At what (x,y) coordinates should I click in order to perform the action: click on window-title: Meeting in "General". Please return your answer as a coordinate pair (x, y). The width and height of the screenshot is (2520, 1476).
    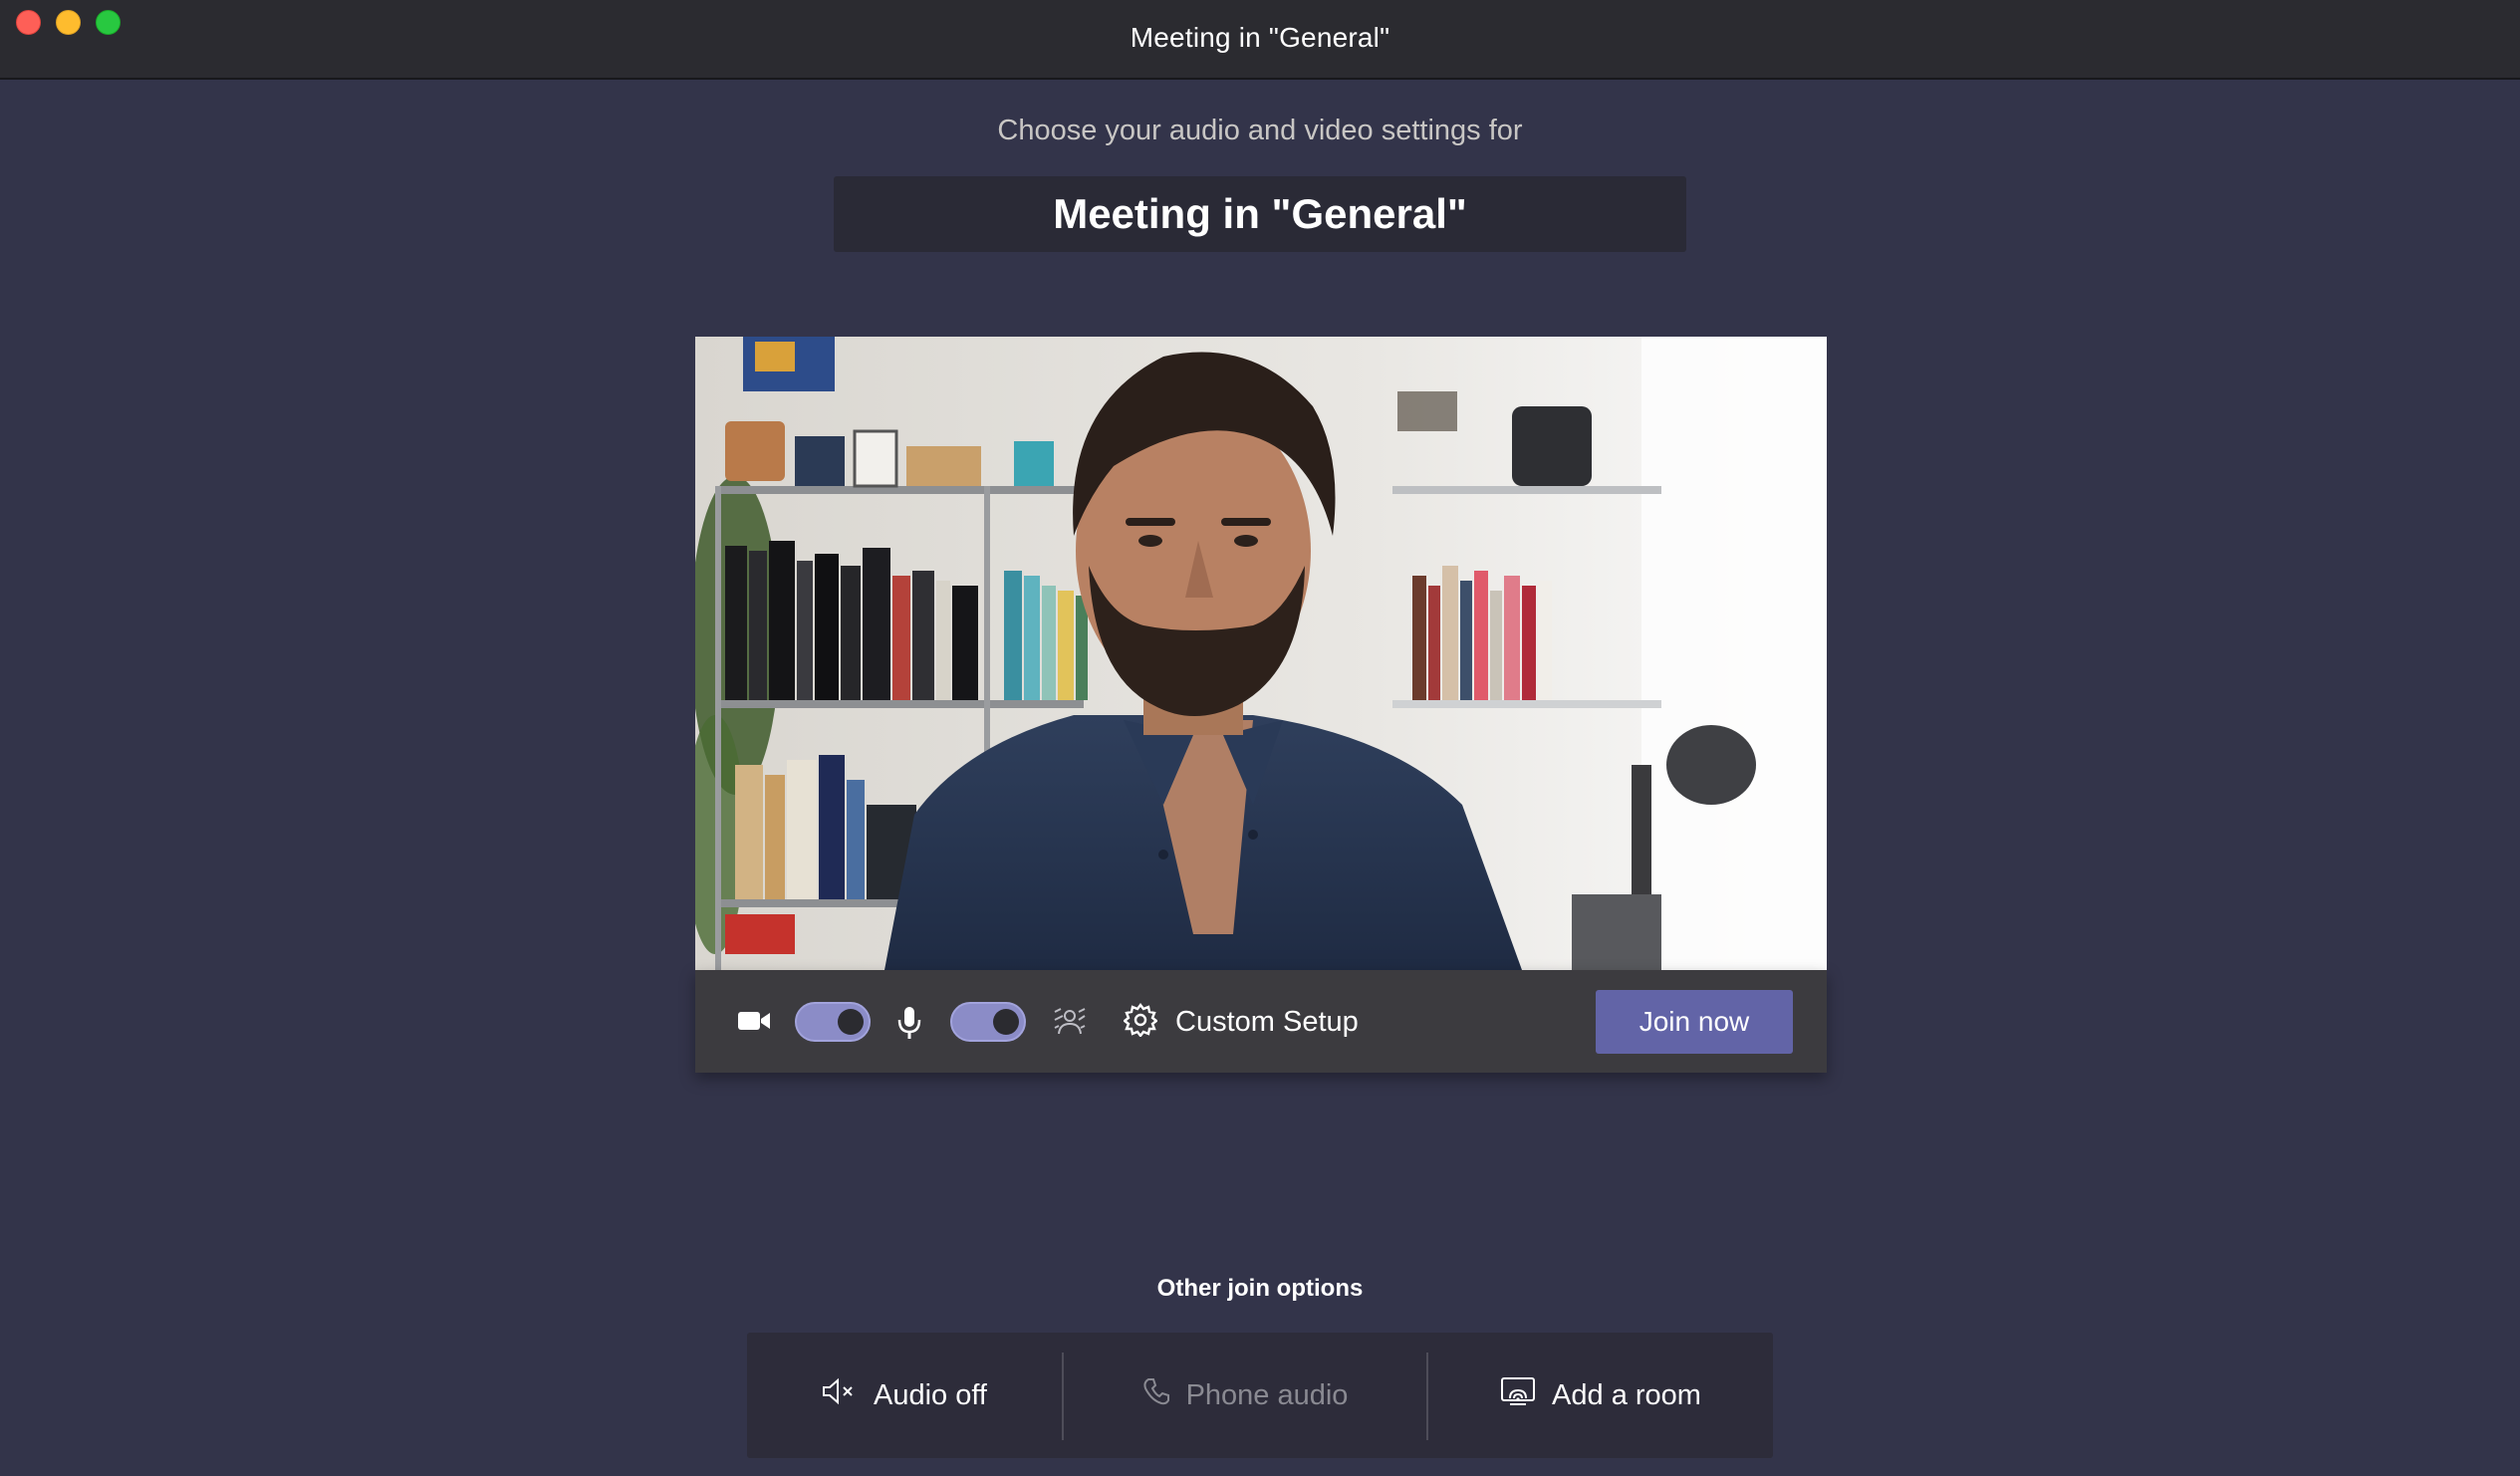
    Looking at the image, I should click on (1260, 37).